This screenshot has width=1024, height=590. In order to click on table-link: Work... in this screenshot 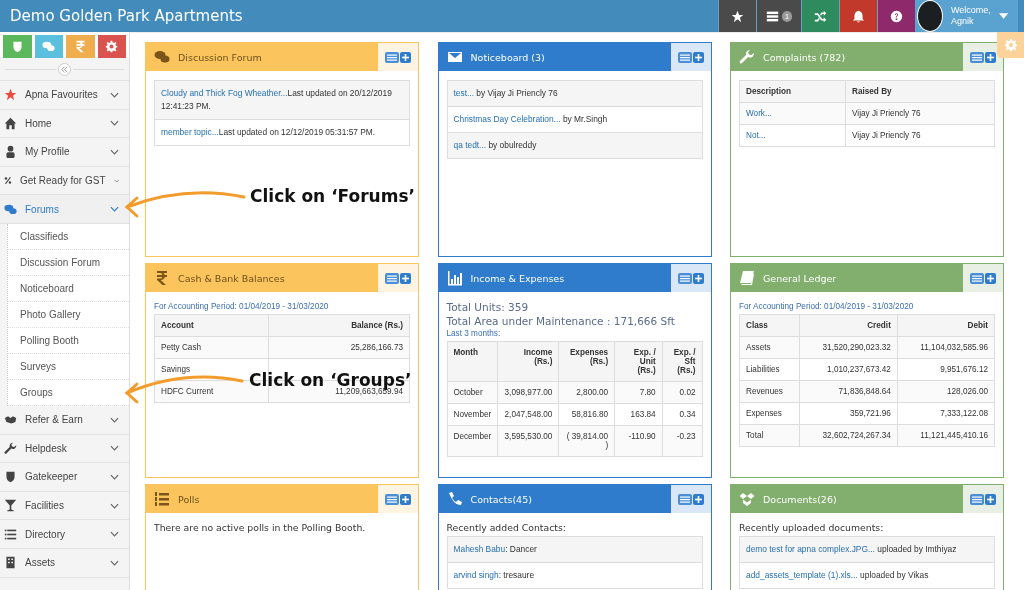, I will do `click(759, 113)`.